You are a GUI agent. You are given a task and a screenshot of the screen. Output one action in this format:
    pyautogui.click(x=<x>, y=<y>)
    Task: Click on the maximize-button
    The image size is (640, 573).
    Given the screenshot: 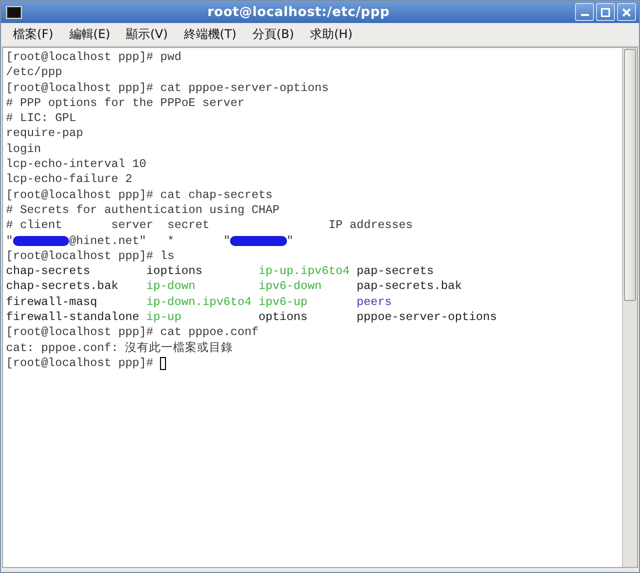 What is the action you would take?
    pyautogui.click(x=605, y=12)
    